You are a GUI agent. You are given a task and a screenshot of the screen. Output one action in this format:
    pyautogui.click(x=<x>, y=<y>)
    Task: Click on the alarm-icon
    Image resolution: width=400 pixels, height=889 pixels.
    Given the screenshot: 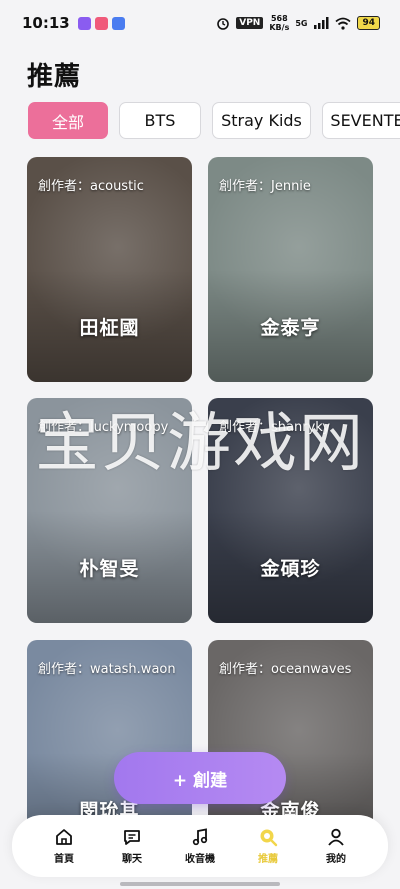 What is the action you would take?
    pyautogui.click(x=223, y=24)
    